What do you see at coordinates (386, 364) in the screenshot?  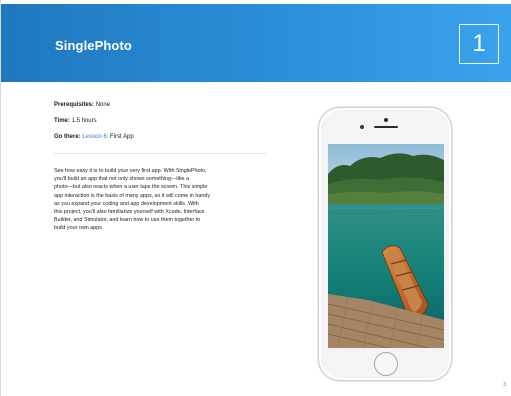 I see `phone-home-button` at bounding box center [386, 364].